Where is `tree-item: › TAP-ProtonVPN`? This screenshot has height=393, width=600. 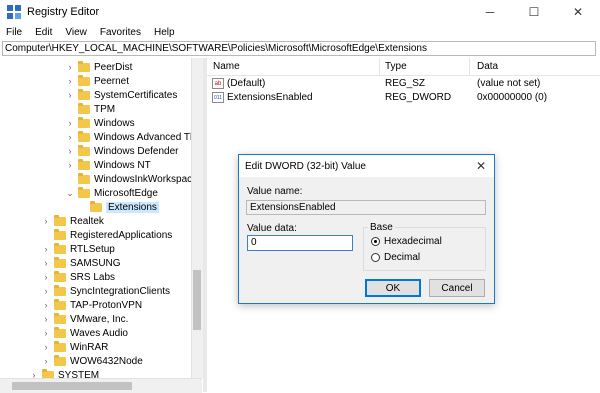 tree-item: › TAP-ProtonVPN is located at coordinates (91, 305).